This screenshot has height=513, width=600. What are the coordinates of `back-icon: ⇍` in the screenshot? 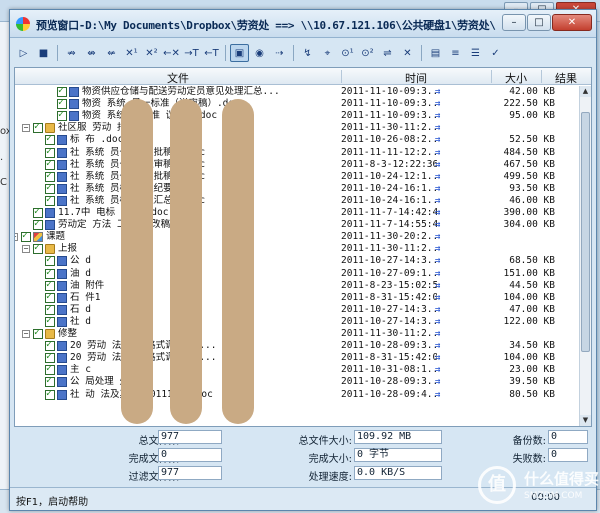 It's located at (111, 53).